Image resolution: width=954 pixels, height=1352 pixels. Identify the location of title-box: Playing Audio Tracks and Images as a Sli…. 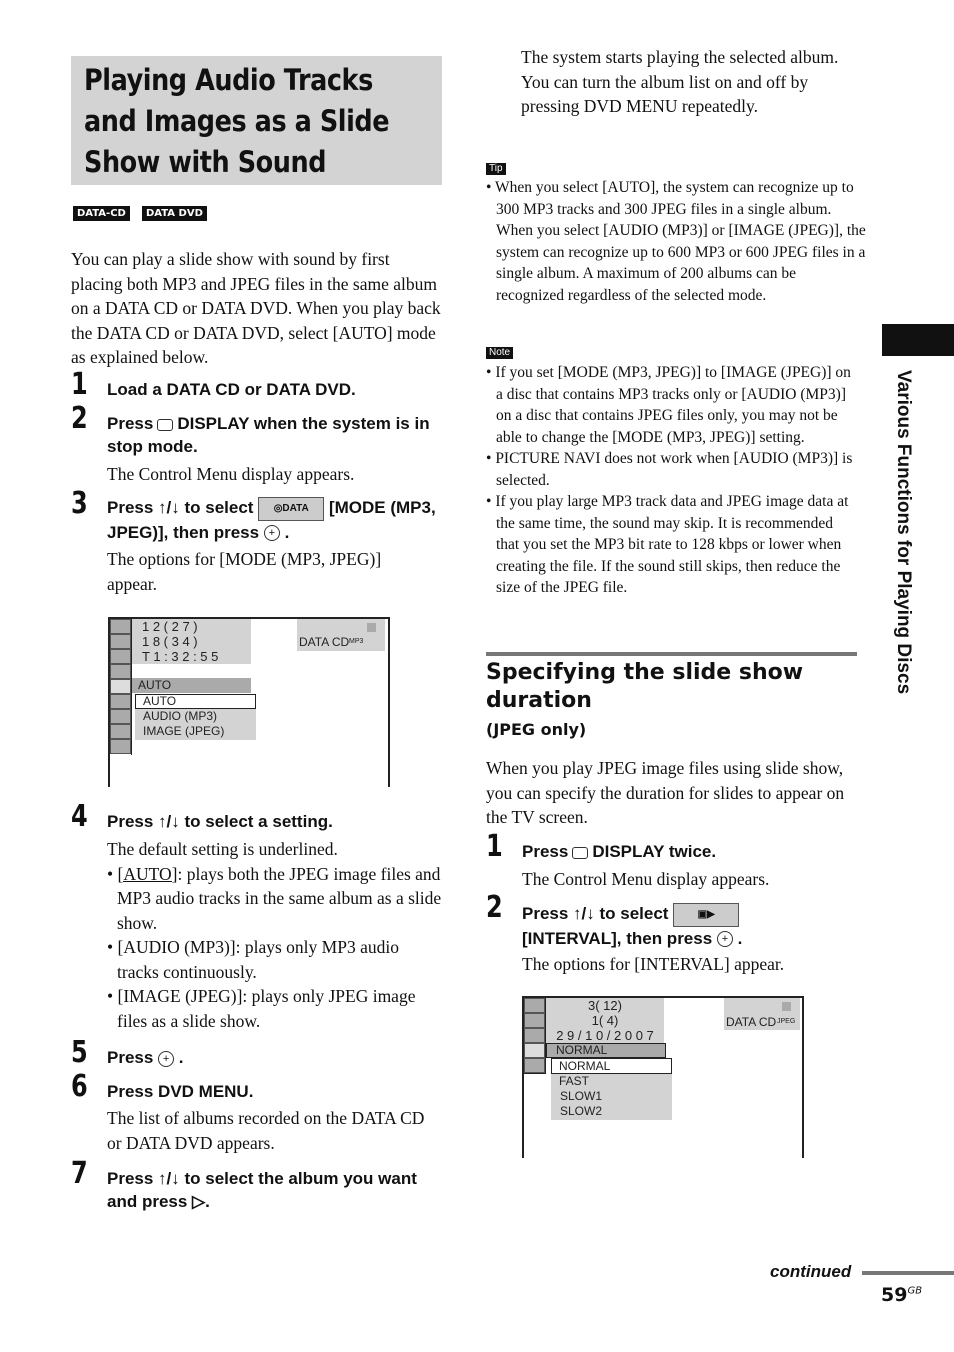
(256, 120).